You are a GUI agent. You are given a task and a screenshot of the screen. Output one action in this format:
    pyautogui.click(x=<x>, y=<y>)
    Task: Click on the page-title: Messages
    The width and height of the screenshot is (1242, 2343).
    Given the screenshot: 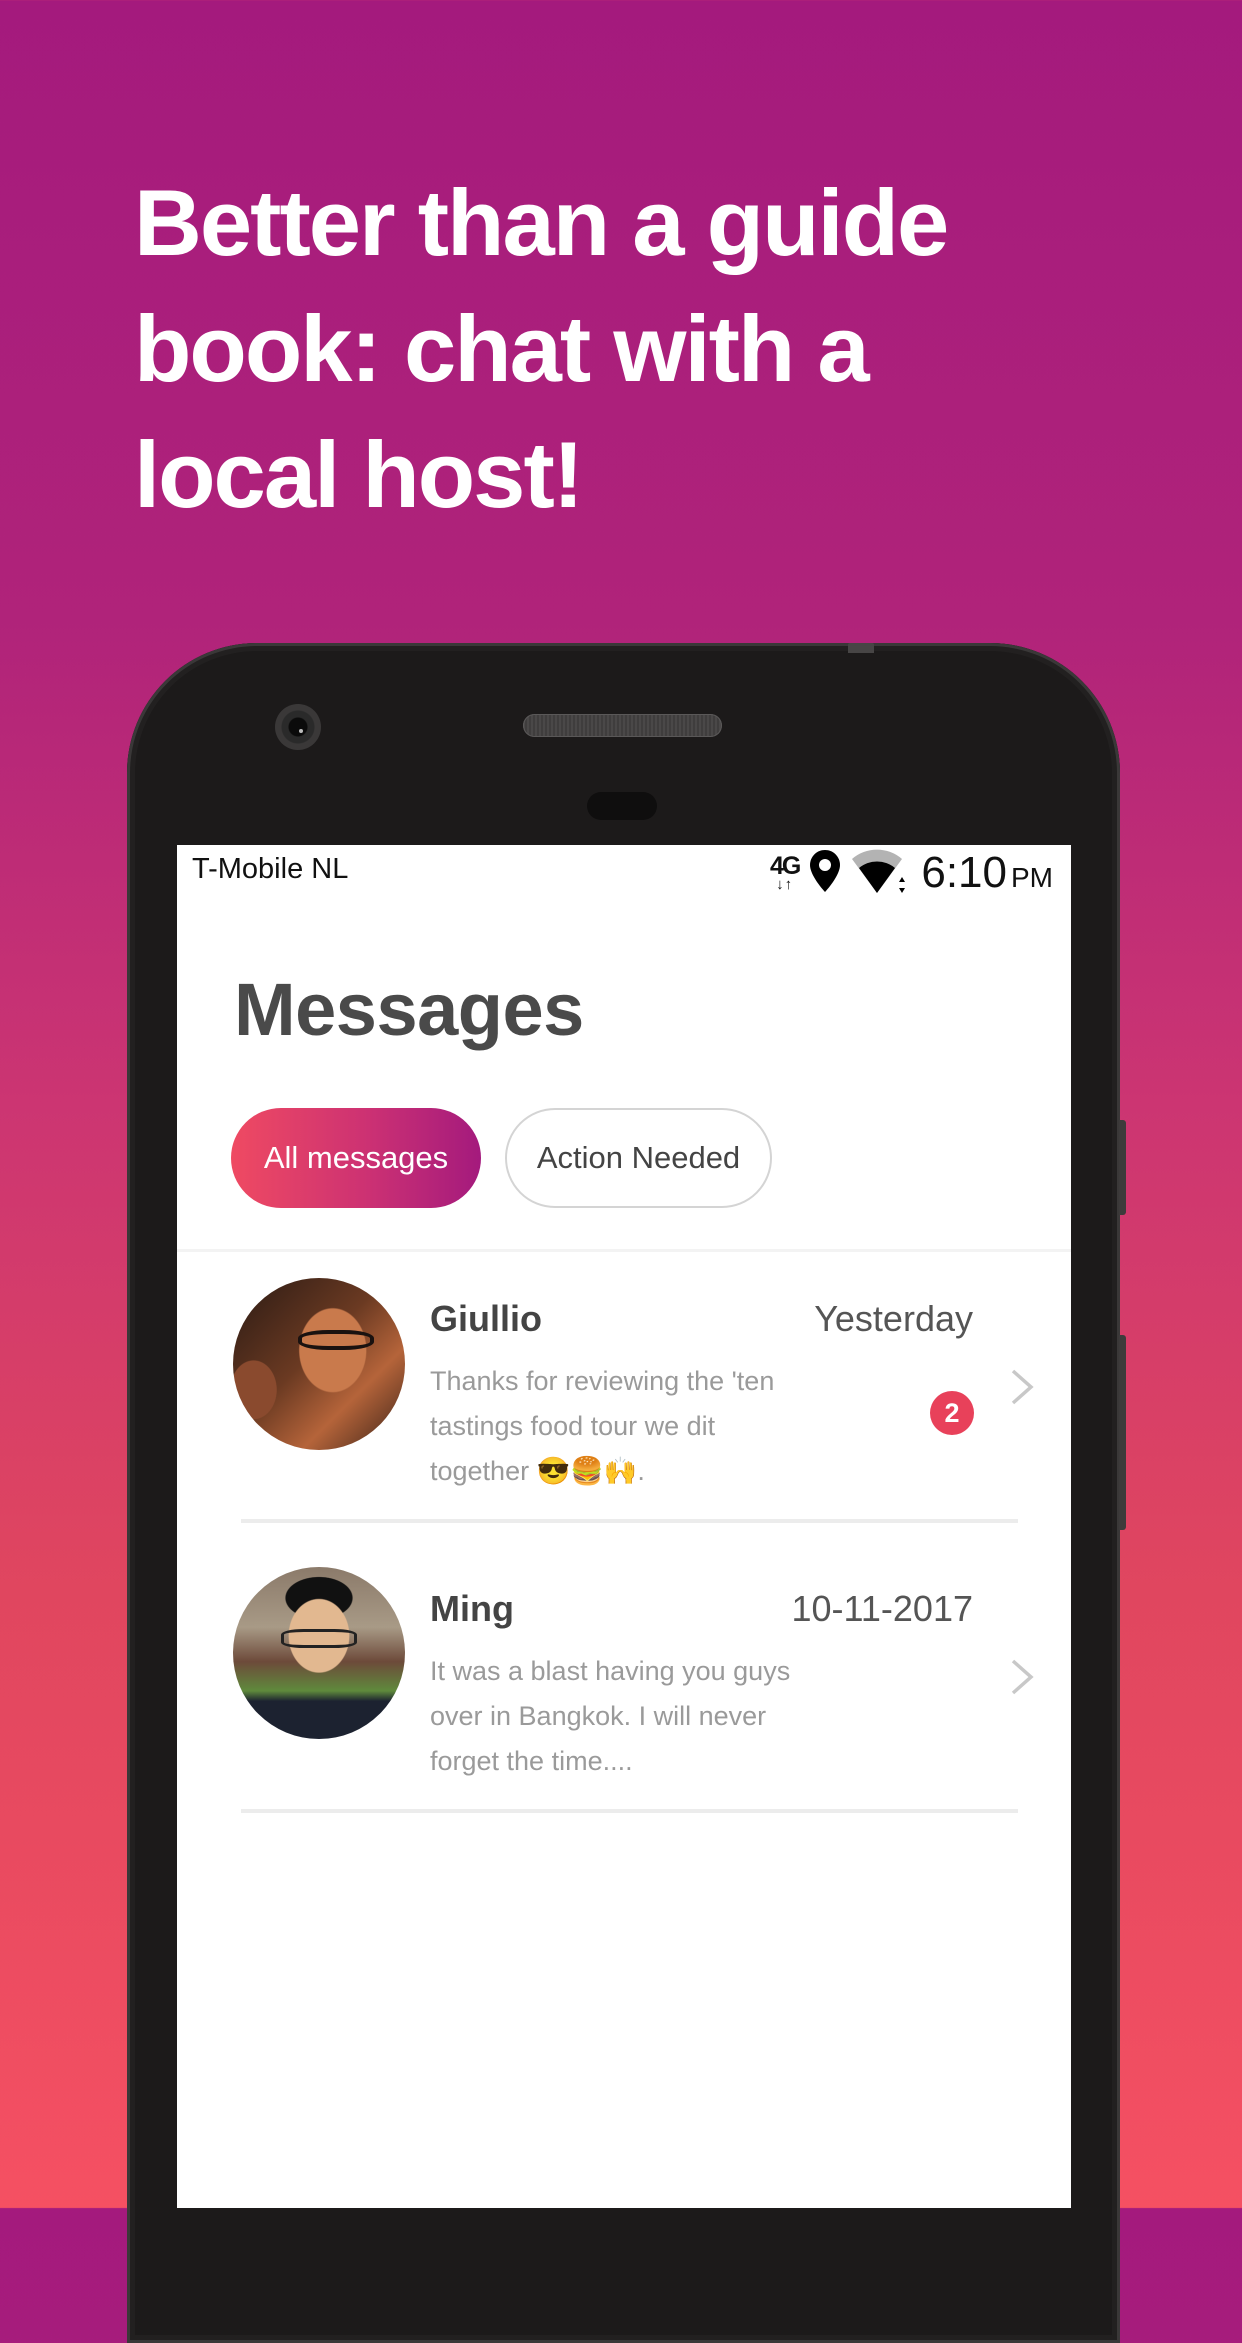 What is the action you would take?
    pyautogui.click(x=409, y=1009)
    